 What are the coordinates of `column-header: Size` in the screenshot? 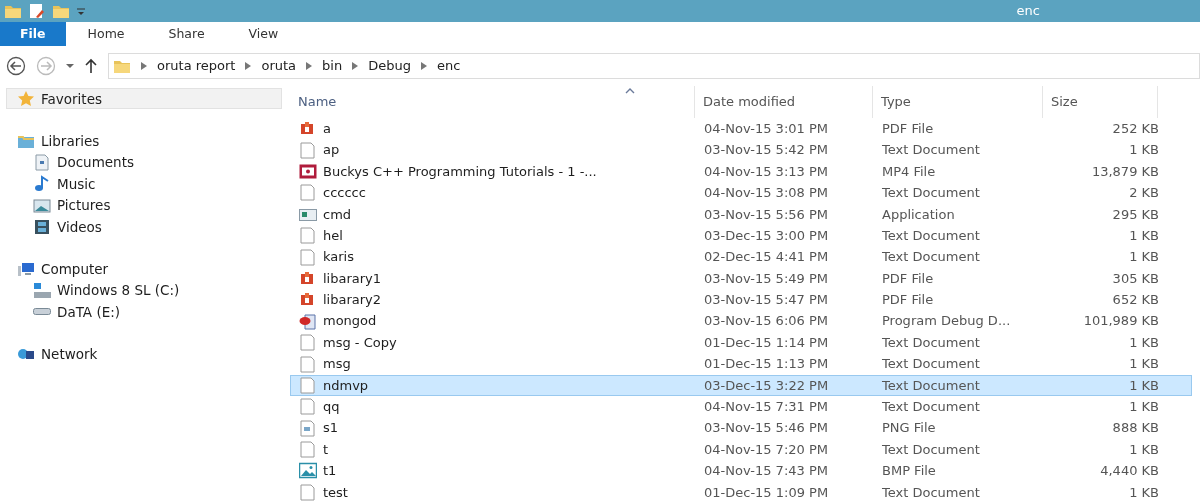 It's located at (1100, 102).